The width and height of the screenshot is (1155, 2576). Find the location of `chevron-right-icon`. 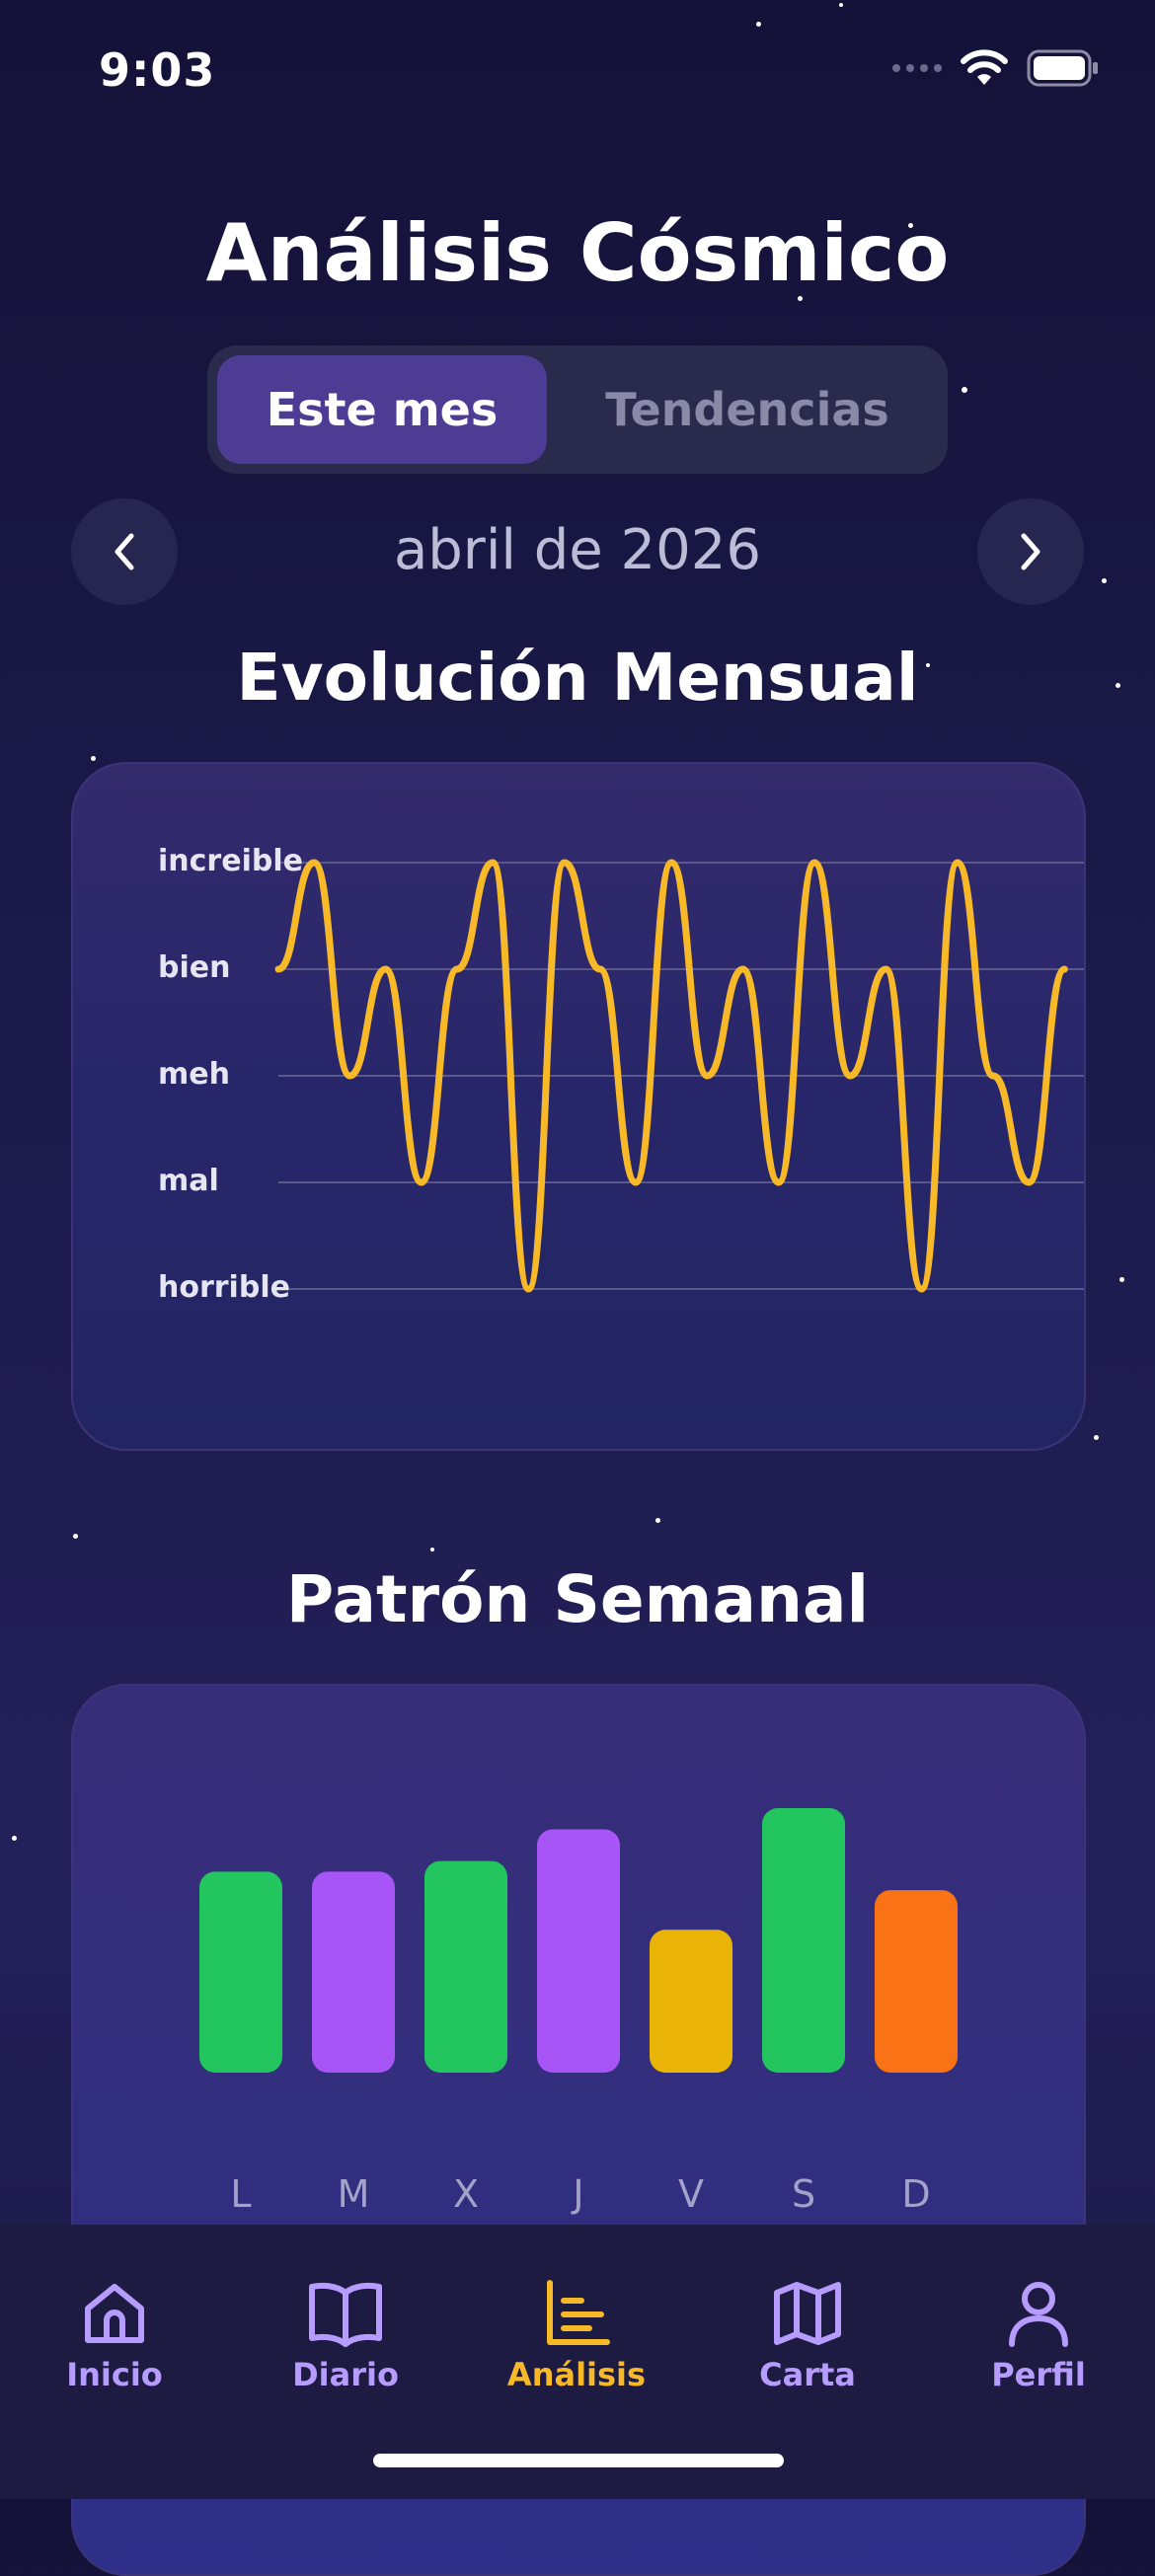

chevron-right-icon is located at coordinates (1030, 551).